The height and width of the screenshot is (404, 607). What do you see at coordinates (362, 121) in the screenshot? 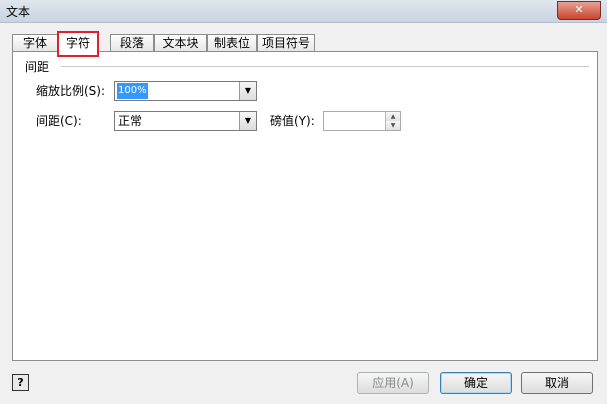
I see `pounds-stepper: ▲ ▼` at bounding box center [362, 121].